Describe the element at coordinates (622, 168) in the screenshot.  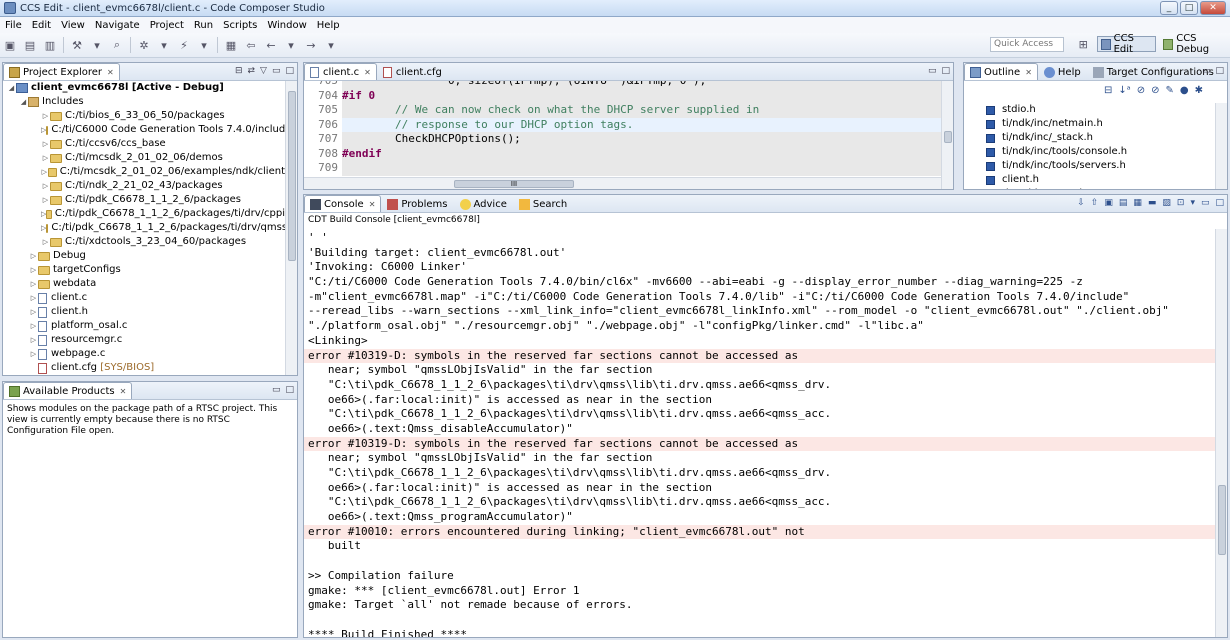
I see `code-line: 709` at that location.